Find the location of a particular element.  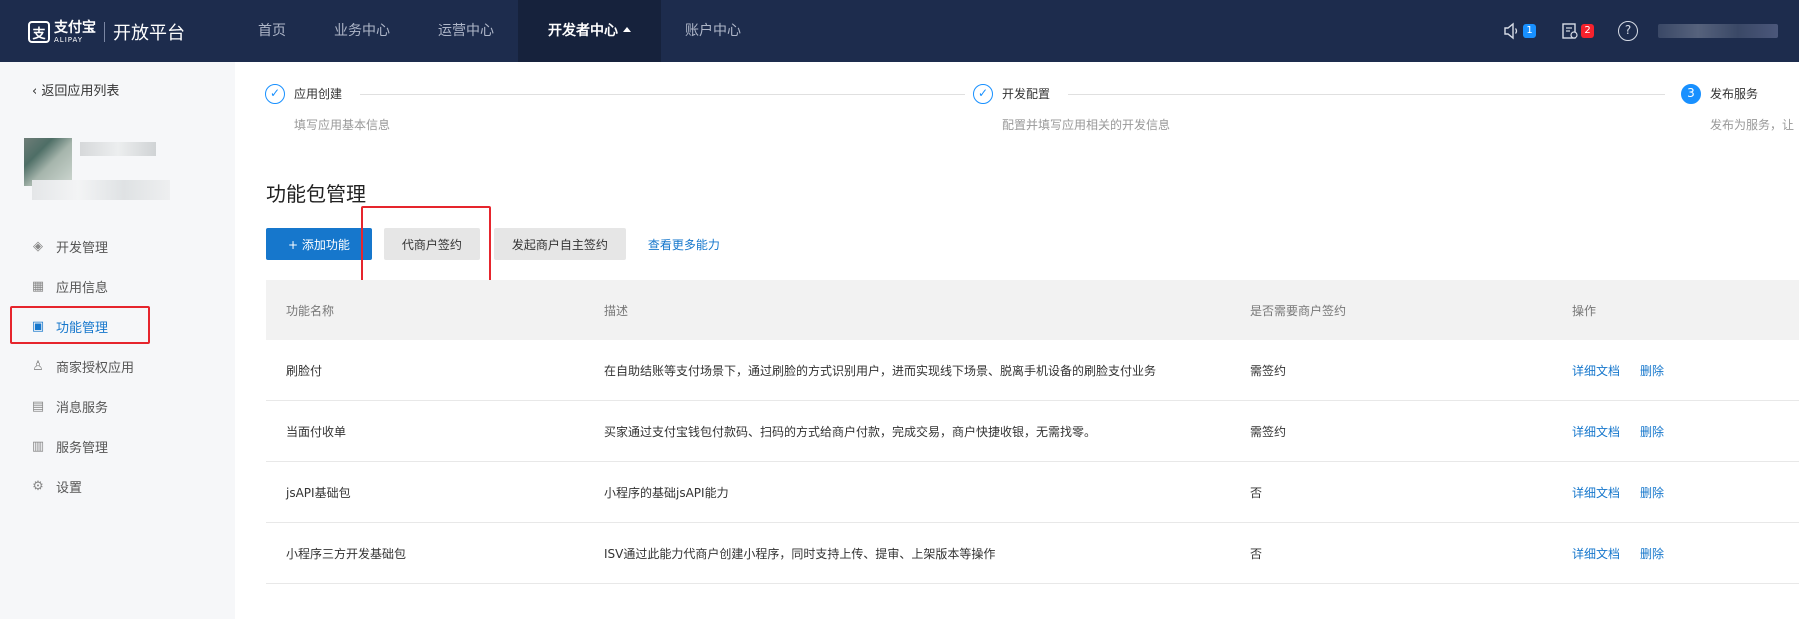

top-right-tools: 1 2 ? is located at coordinates (1639, 31).